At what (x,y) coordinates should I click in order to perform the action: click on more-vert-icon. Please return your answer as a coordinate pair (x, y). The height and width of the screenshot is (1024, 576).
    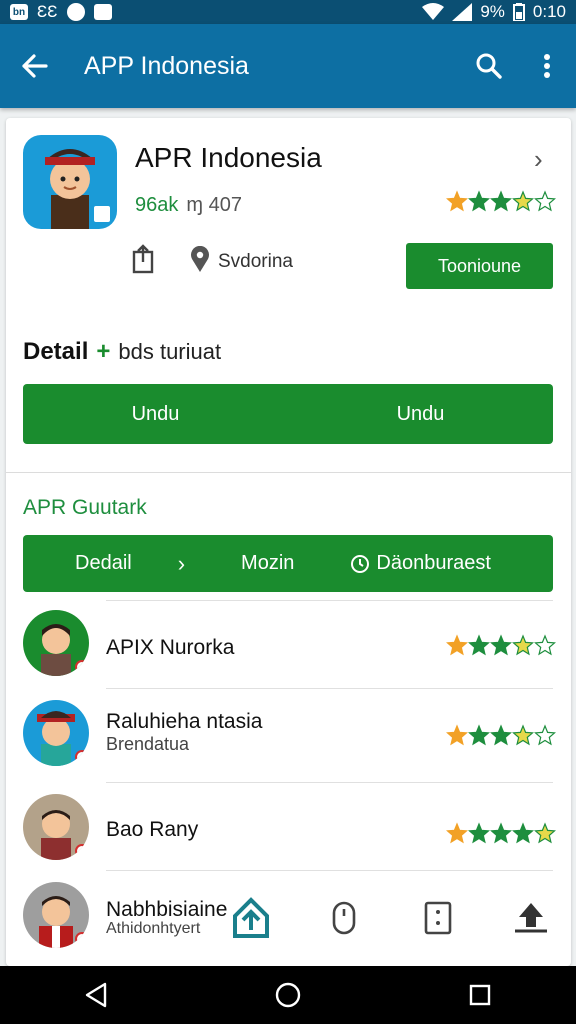
    Looking at the image, I should click on (547, 66).